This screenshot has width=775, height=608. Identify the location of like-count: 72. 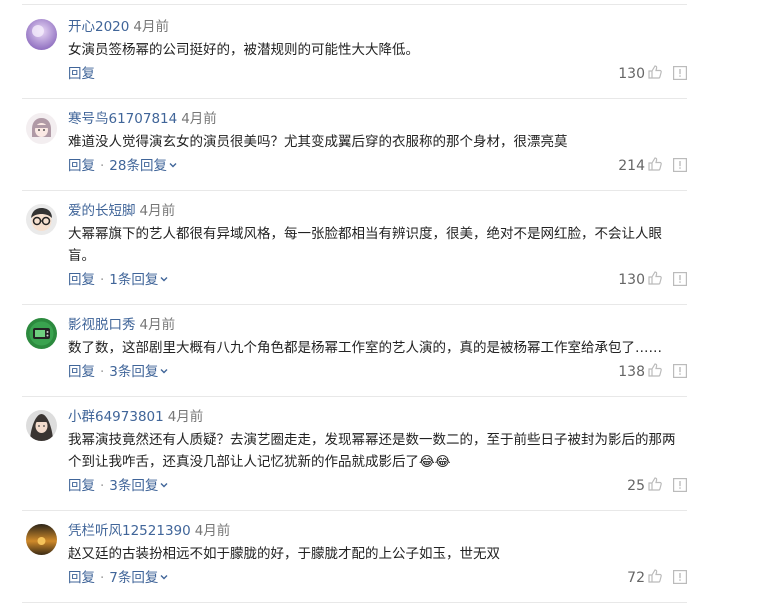
(636, 578).